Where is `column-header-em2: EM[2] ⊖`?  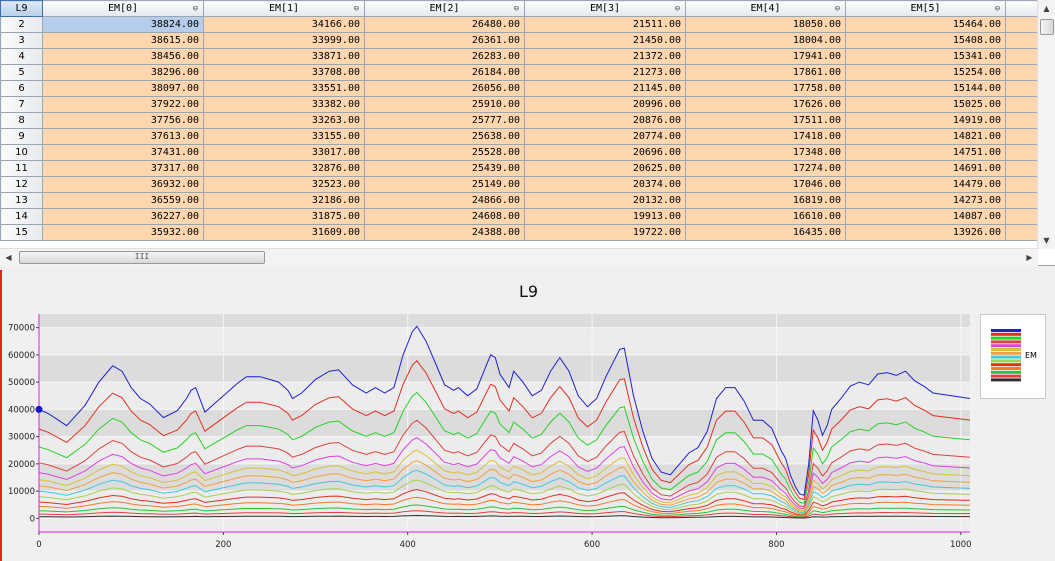
column-header-em2: EM[2] ⊖ is located at coordinates (444, 8).